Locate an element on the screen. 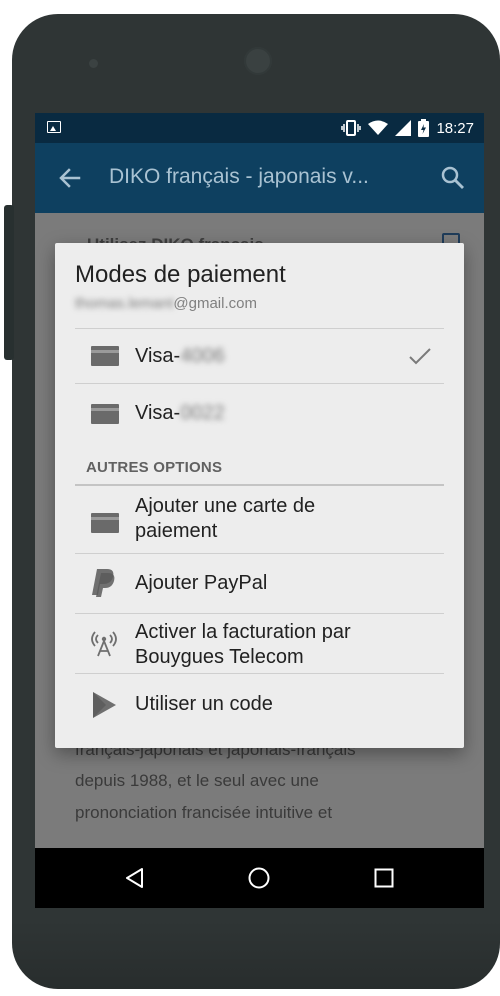 The width and height of the screenshot is (500, 996). paypal-icon is located at coordinates (103, 583).